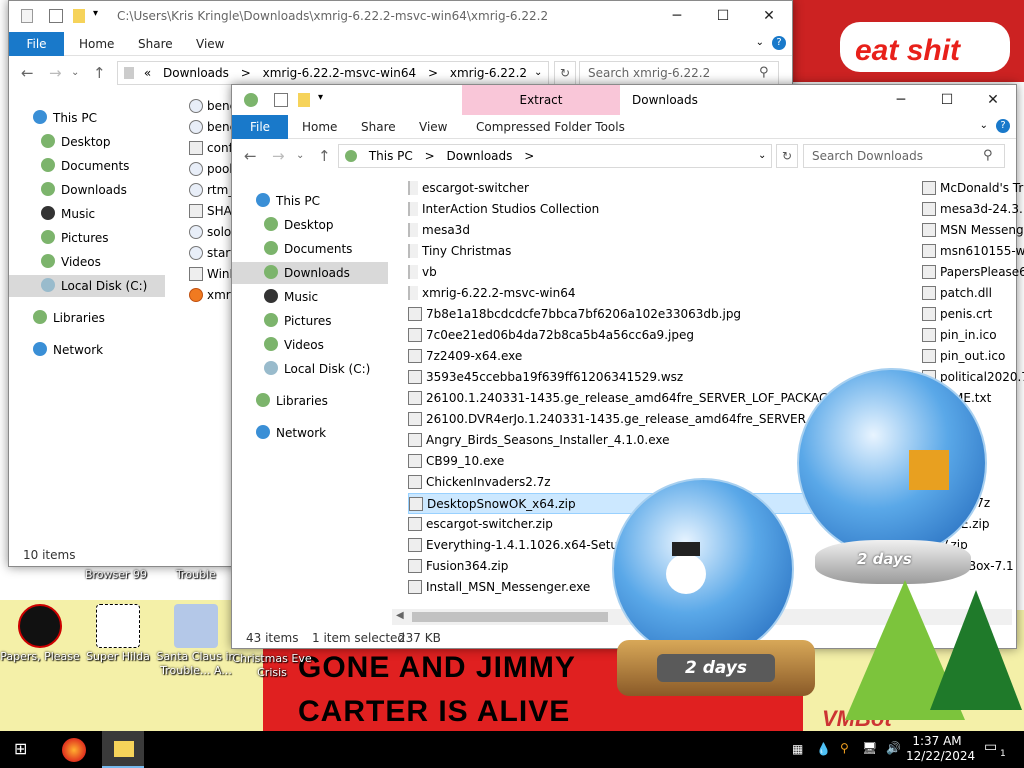  Describe the element at coordinates (260, 127) in the screenshot. I see `tab-file: File` at that location.